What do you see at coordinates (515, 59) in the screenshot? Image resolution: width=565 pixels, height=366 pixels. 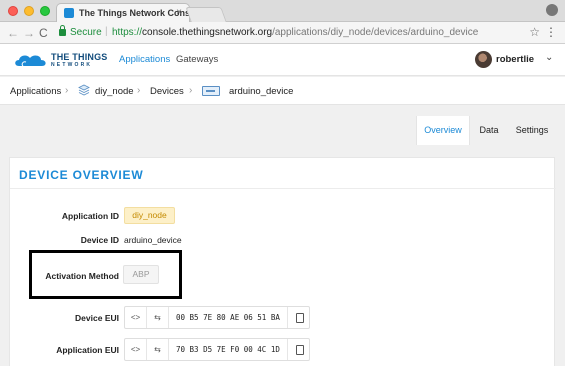 I see `username: robertlie` at bounding box center [515, 59].